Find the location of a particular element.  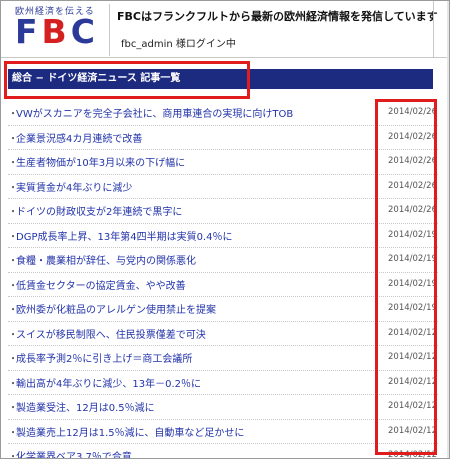

article-row: 欧州委が化粧品のアレルゲン使用禁止を提案2014/02/19 is located at coordinates (223, 309).